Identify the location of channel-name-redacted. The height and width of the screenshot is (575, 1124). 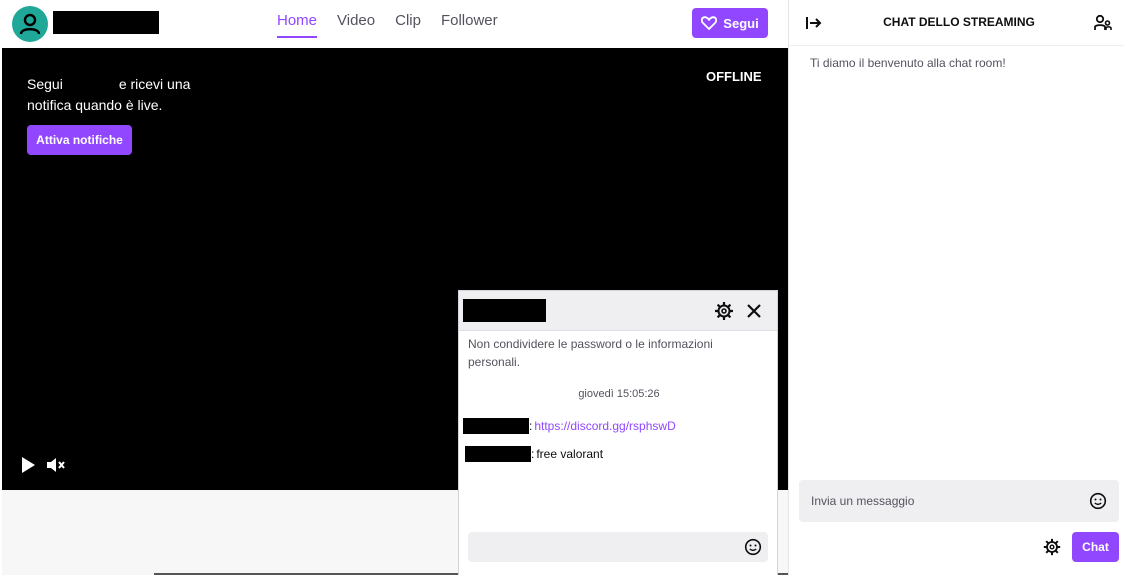
(106, 22).